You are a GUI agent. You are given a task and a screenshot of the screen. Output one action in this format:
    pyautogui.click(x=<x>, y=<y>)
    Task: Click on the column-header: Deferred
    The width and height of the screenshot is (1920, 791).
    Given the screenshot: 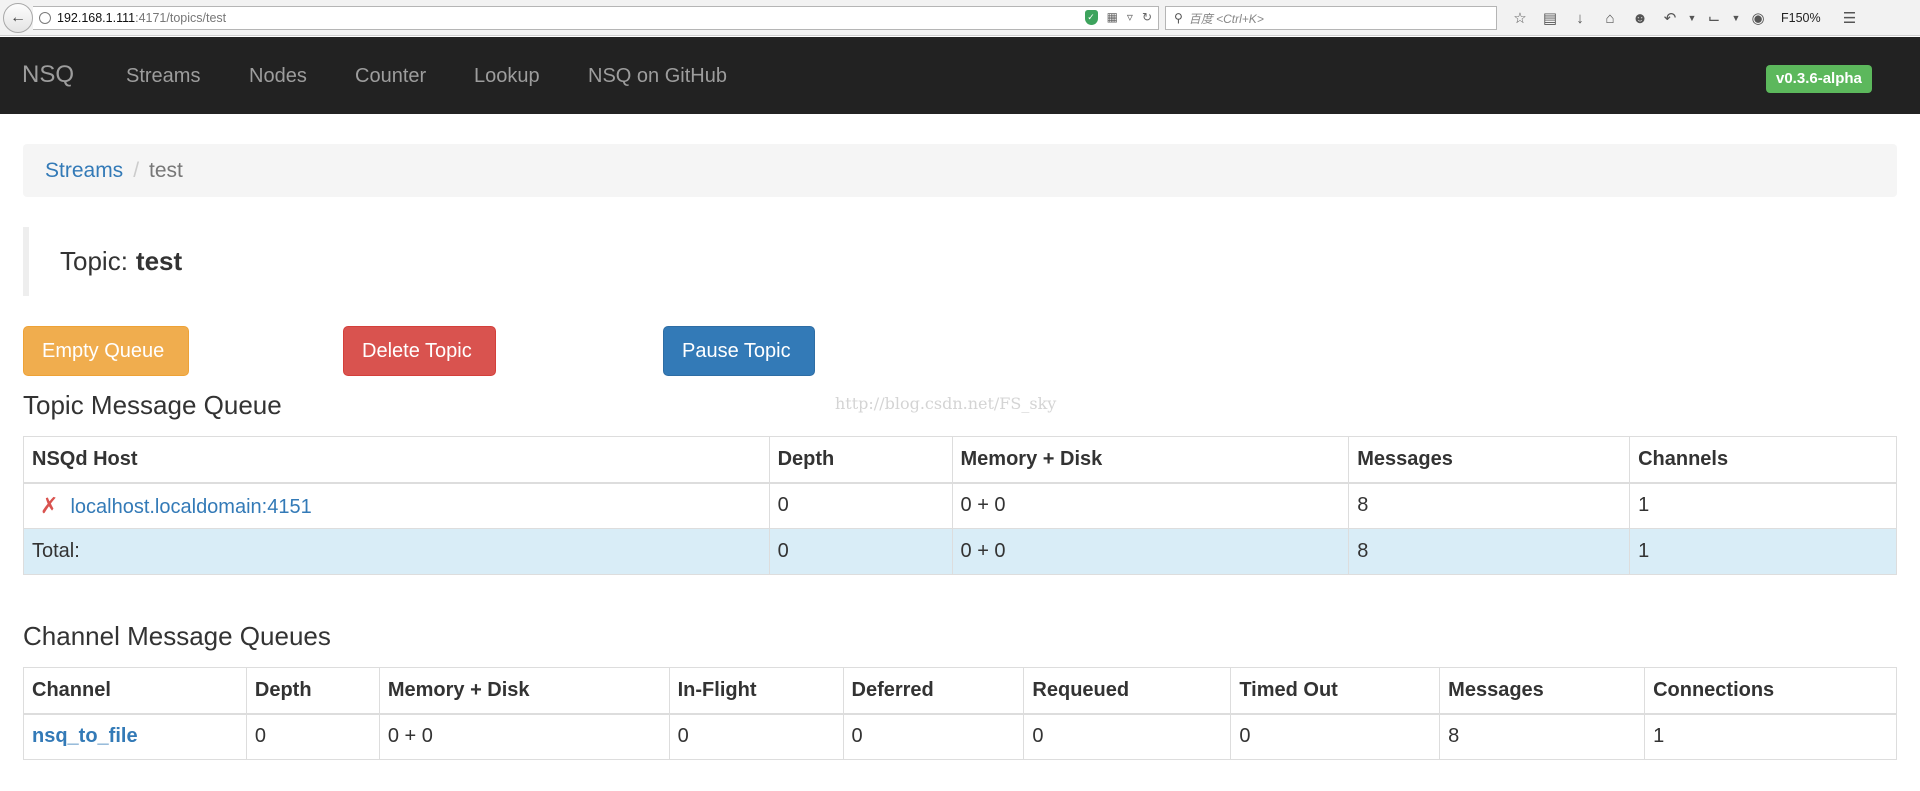 What is the action you would take?
    pyautogui.click(x=933, y=691)
    